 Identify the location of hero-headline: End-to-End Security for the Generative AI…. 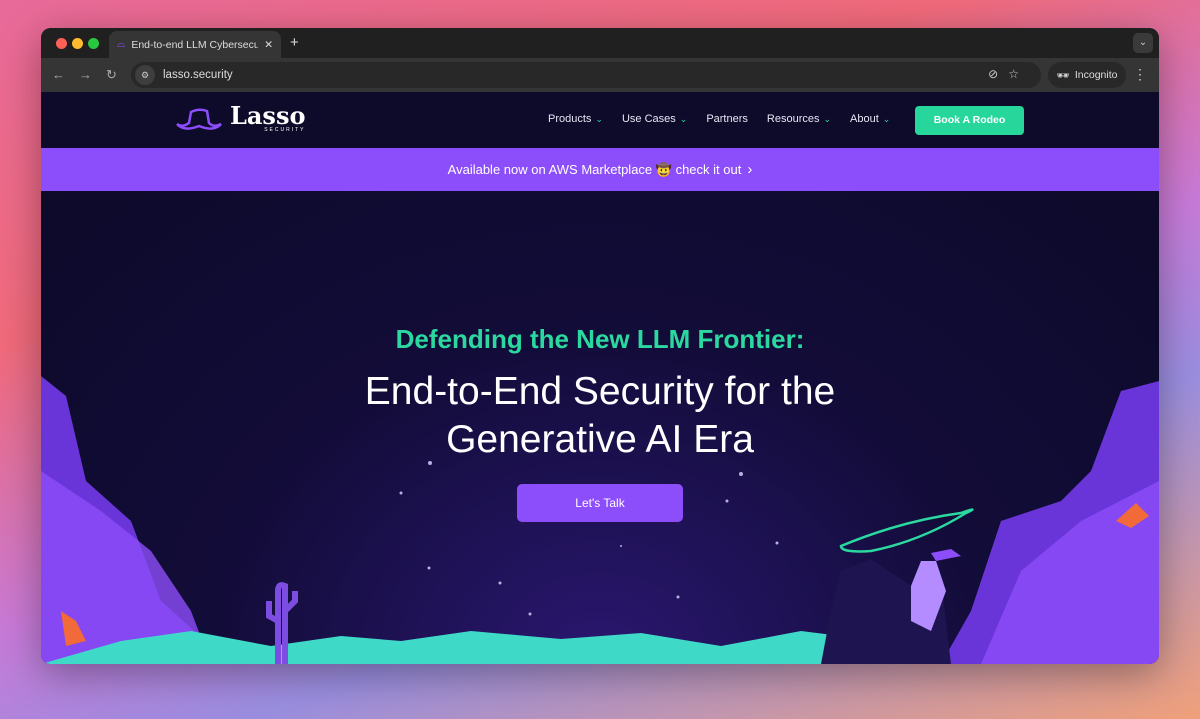
(600, 415).